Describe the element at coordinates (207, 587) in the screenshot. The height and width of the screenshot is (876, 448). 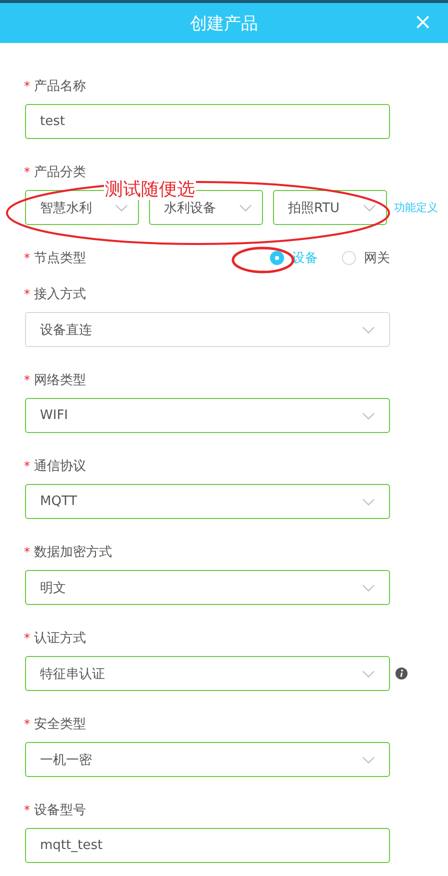
I see `select-field: 明文` at that location.